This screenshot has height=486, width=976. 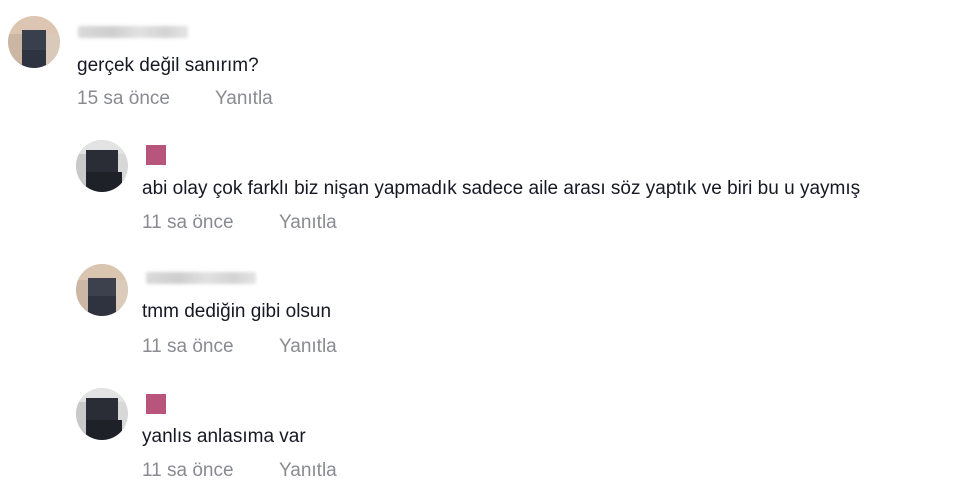 What do you see at coordinates (237, 311) in the screenshot?
I see `comment-text: tmm dediğin gibi olsun` at bounding box center [237, 311].